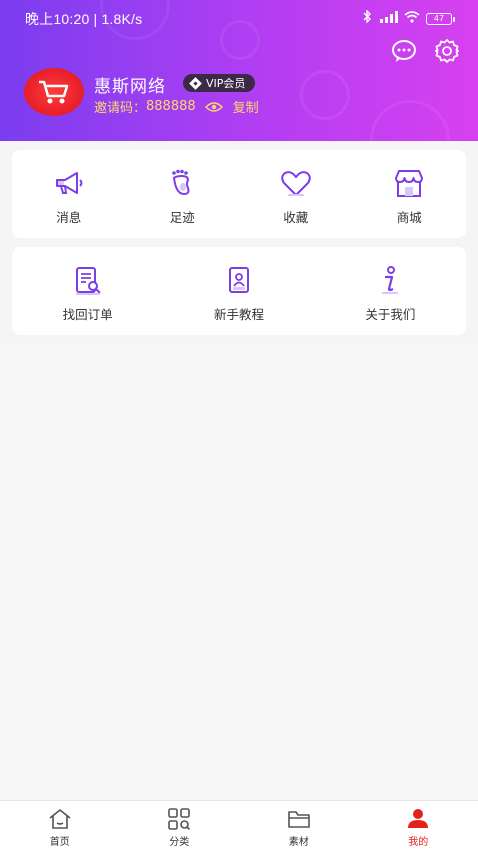  I want to click on bottom-tab-bar: 首页 分类 素材 我的, so click(239, 825).